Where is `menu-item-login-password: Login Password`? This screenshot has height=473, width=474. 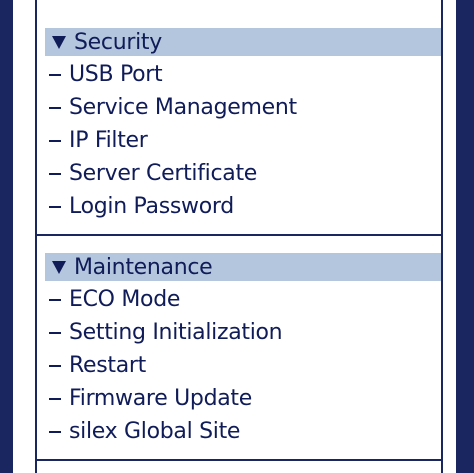 menu-item-login-password: Login Password is located at coordinates (245, 206).